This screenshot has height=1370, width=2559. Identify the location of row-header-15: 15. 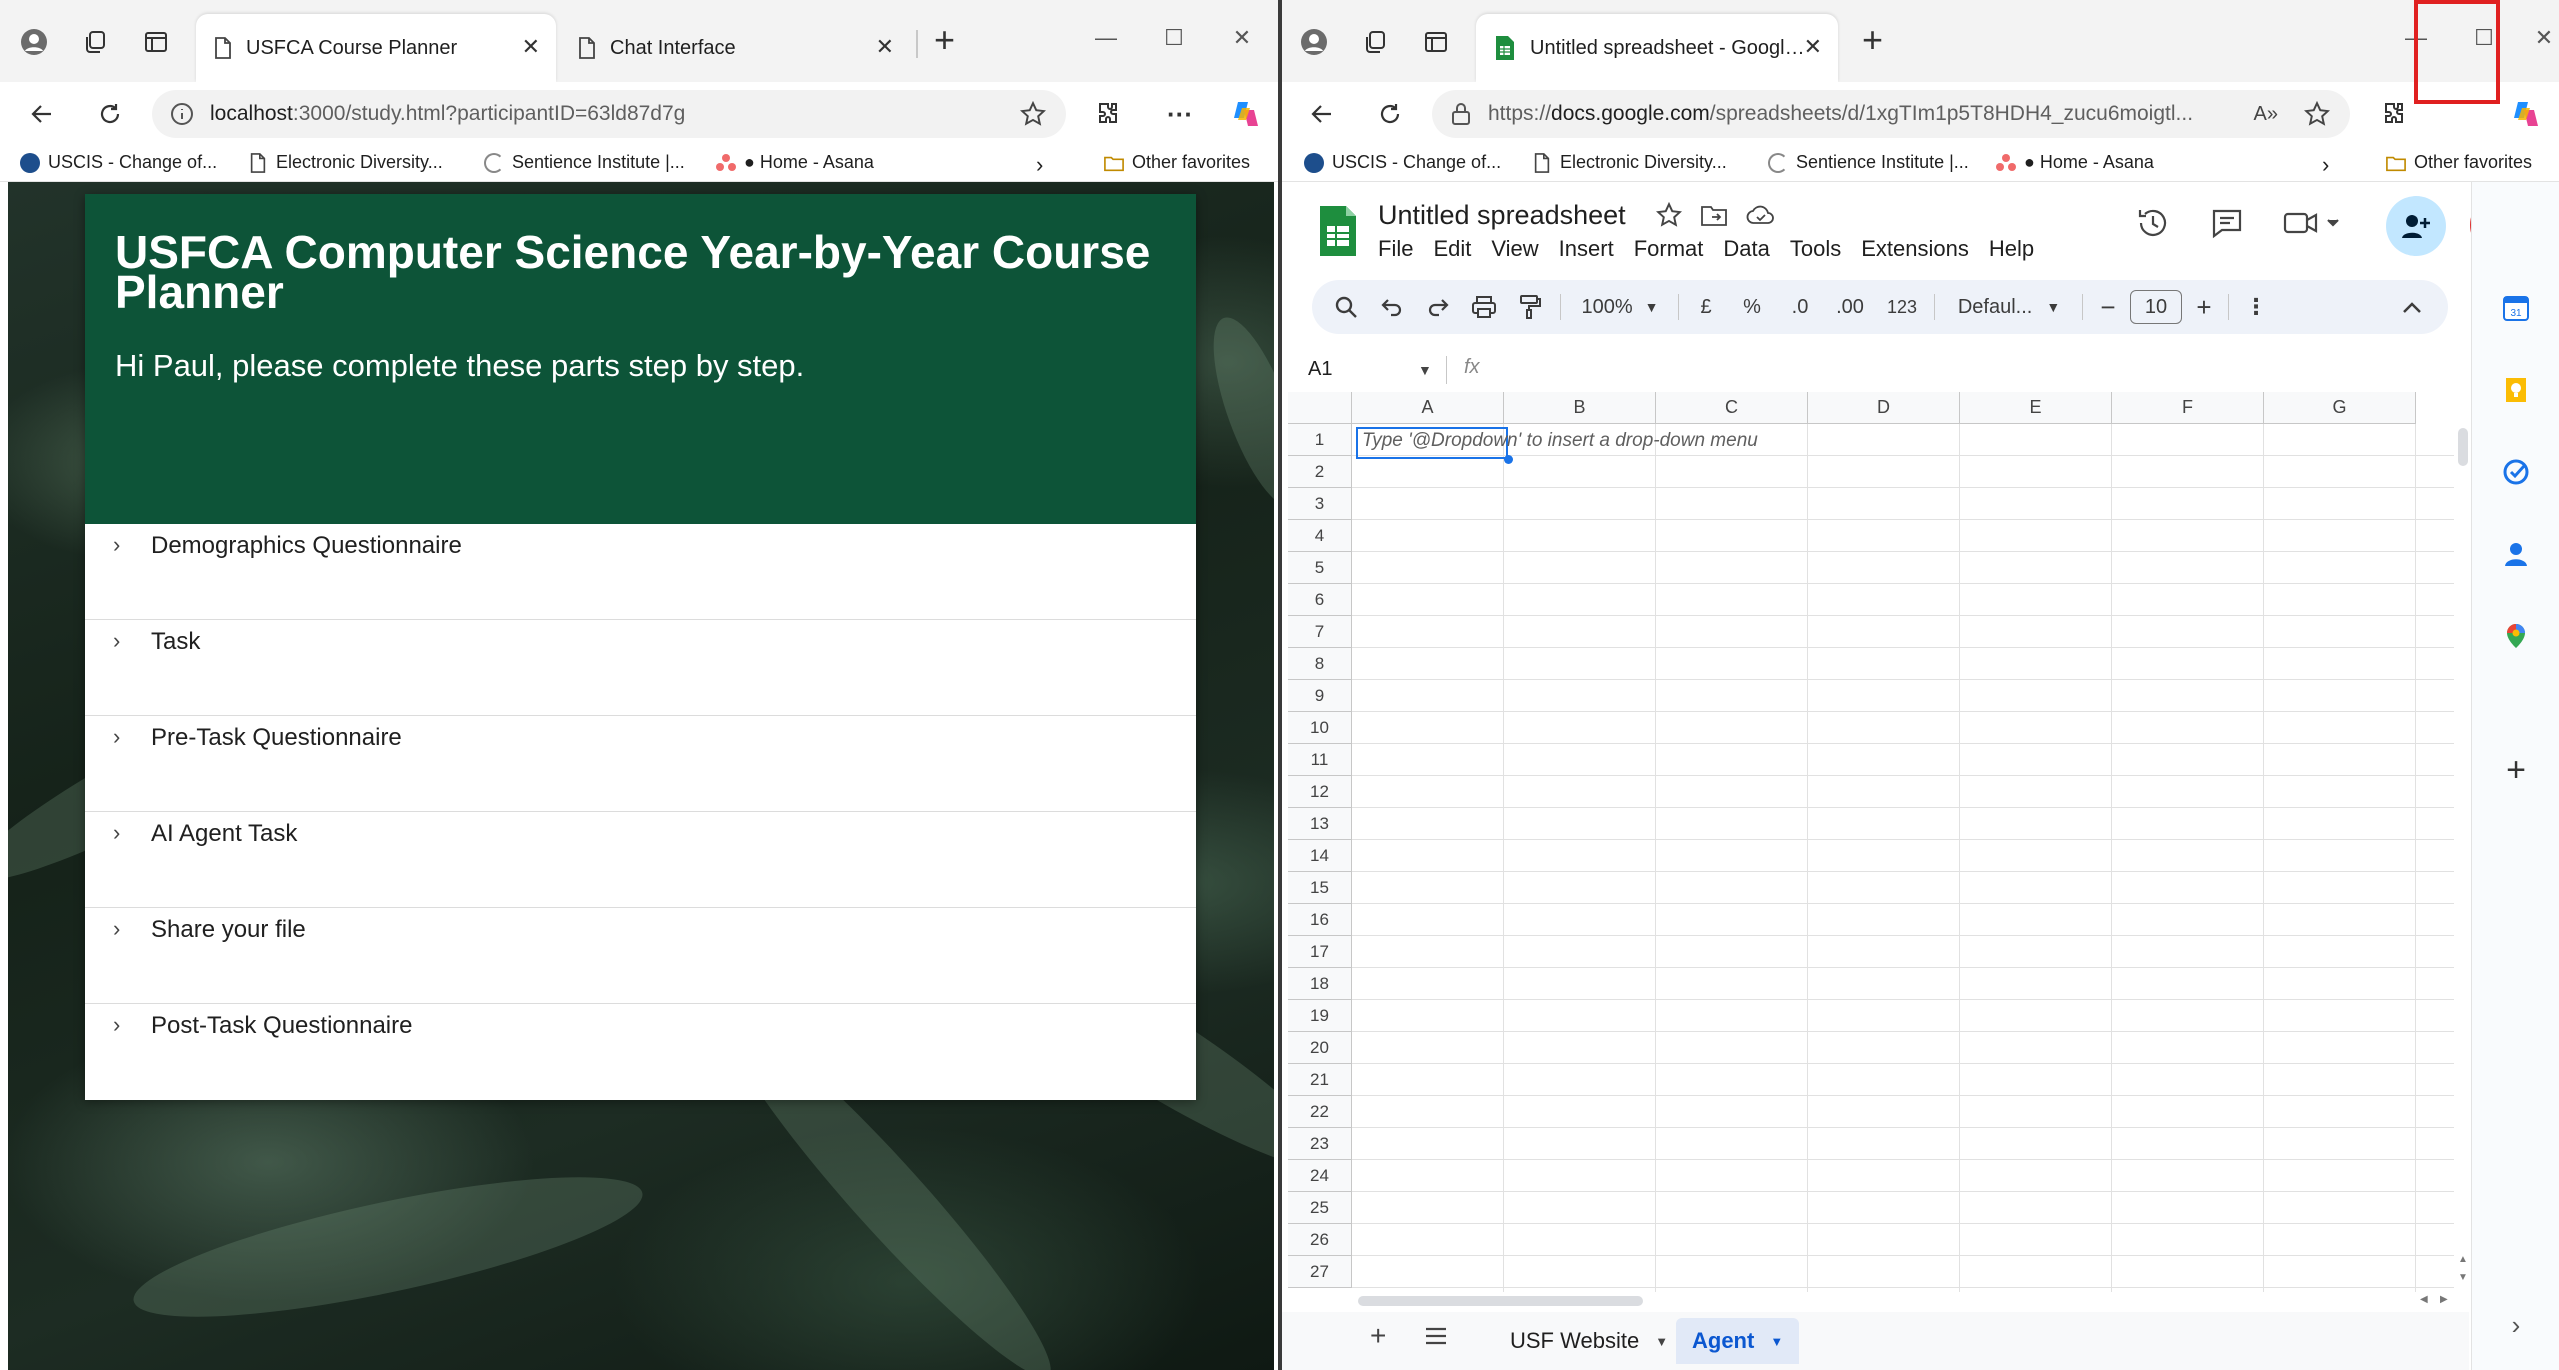
(1320, 888).